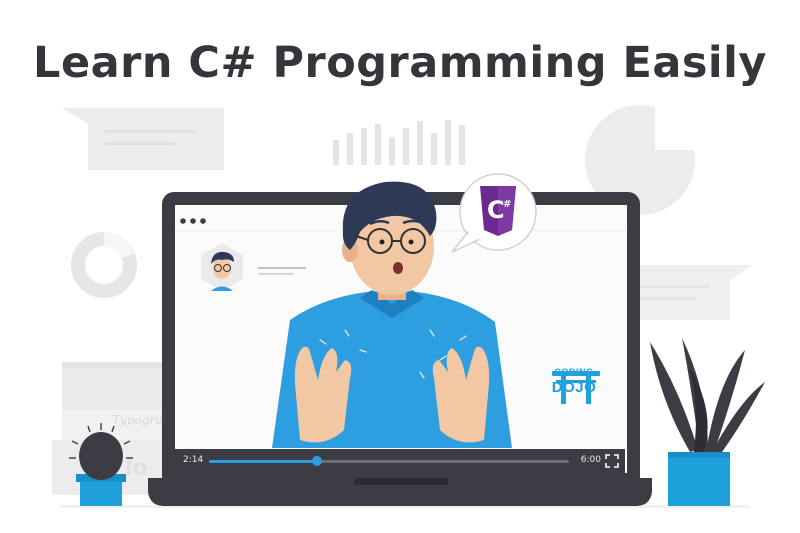  I want to click on progress-handle, so click(317, 461).